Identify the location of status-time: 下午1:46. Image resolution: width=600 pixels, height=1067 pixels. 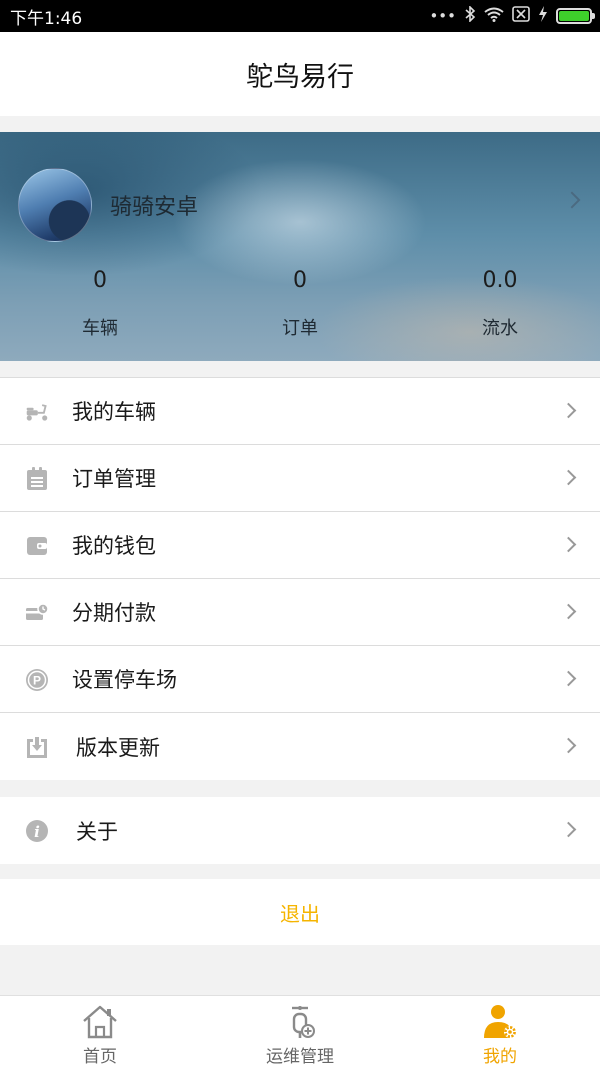
(46, 18).